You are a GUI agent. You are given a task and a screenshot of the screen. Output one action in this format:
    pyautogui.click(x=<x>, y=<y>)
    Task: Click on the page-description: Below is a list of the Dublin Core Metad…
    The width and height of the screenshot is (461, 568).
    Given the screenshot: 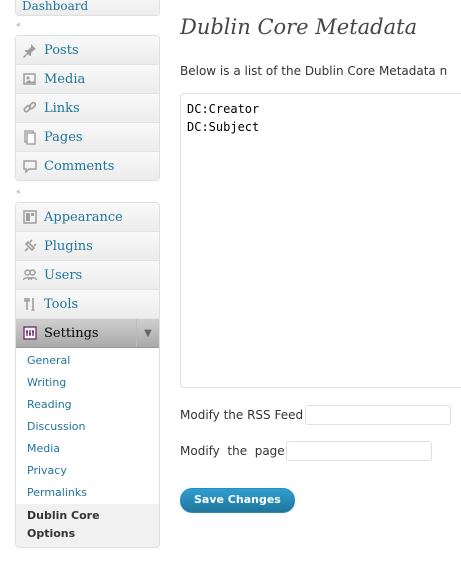 What is the action you would take?
    pyautogui.click(x=314, y=71)
    